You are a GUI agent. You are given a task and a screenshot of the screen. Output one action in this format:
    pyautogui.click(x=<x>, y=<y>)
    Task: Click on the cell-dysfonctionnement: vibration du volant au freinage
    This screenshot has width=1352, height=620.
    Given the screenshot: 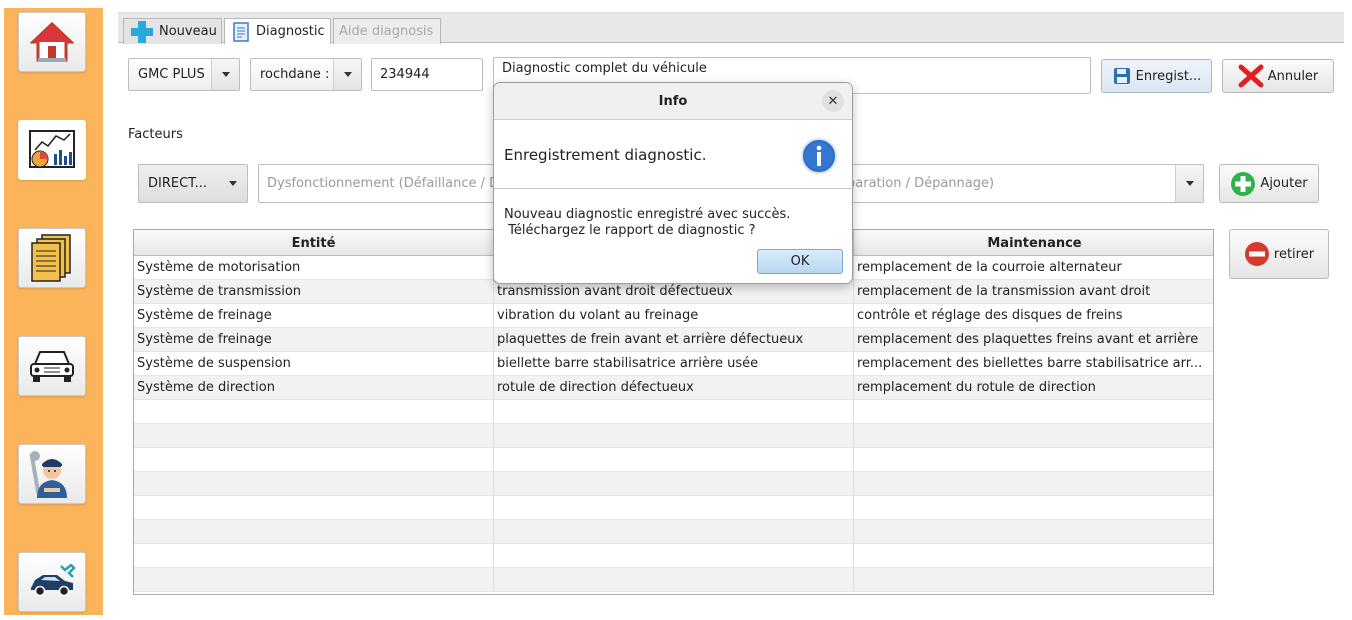 What is the action you would take?
    pyautogui.click(x=674, y=316)
    